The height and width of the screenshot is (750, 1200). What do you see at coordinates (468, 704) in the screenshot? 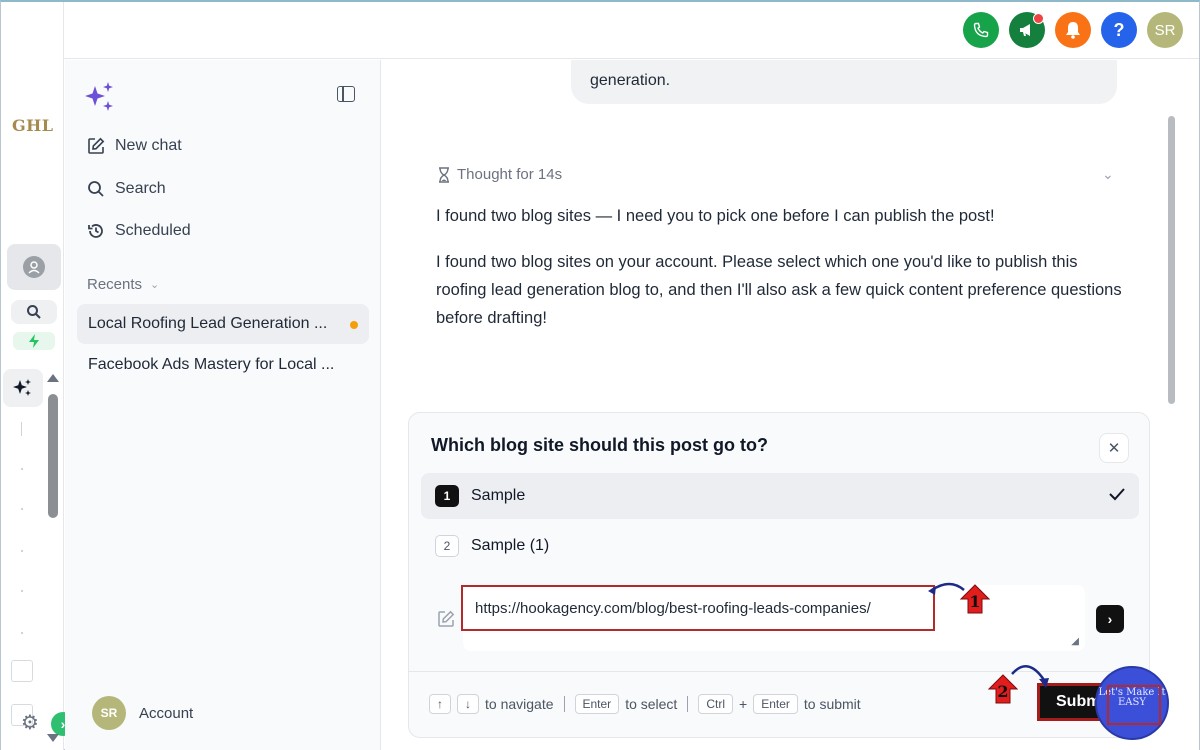
I see `key-down: ↓` at bounding box center [468, 704].